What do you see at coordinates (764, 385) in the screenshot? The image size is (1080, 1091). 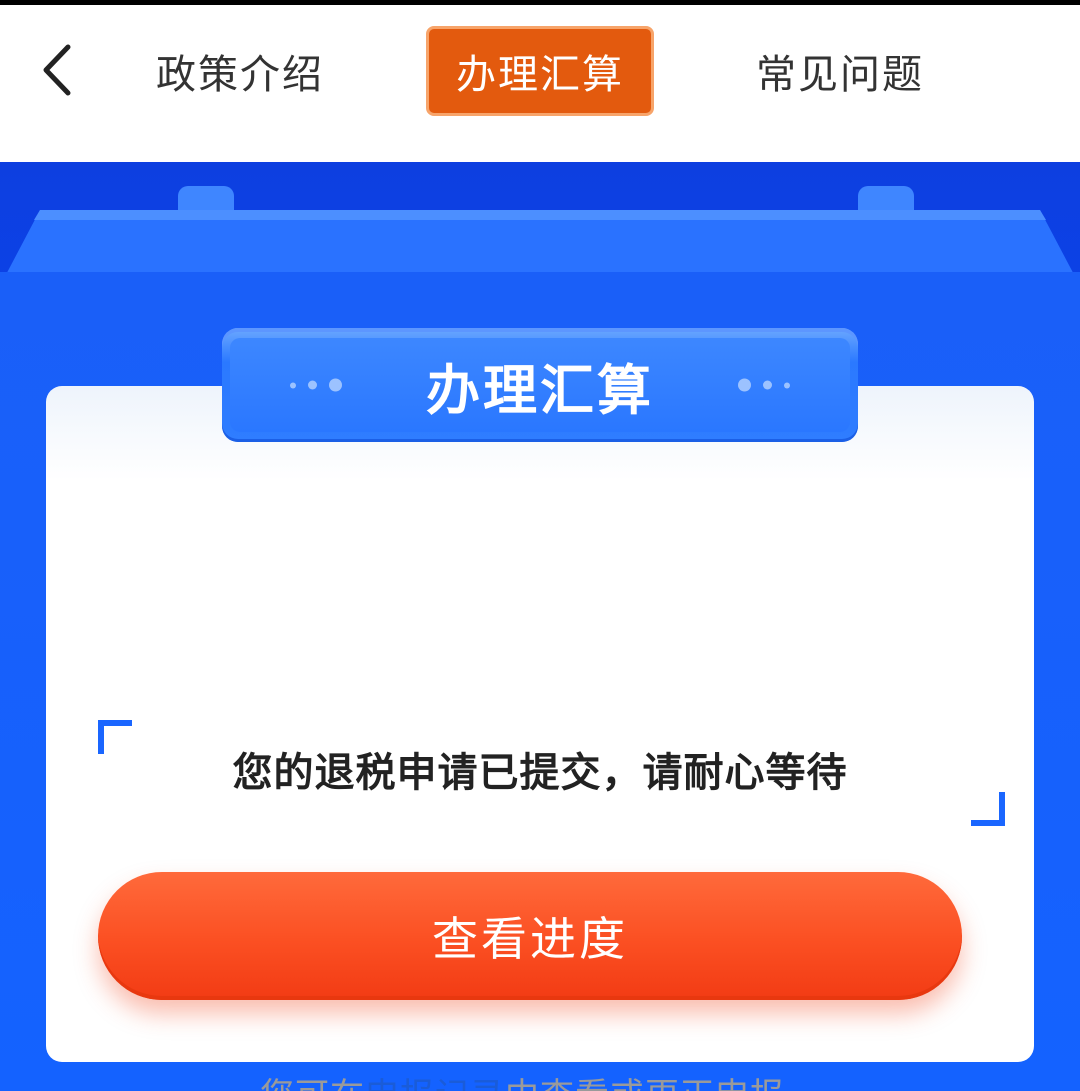 I see `ribbon-dots-right` at bounding box center [764, 385].